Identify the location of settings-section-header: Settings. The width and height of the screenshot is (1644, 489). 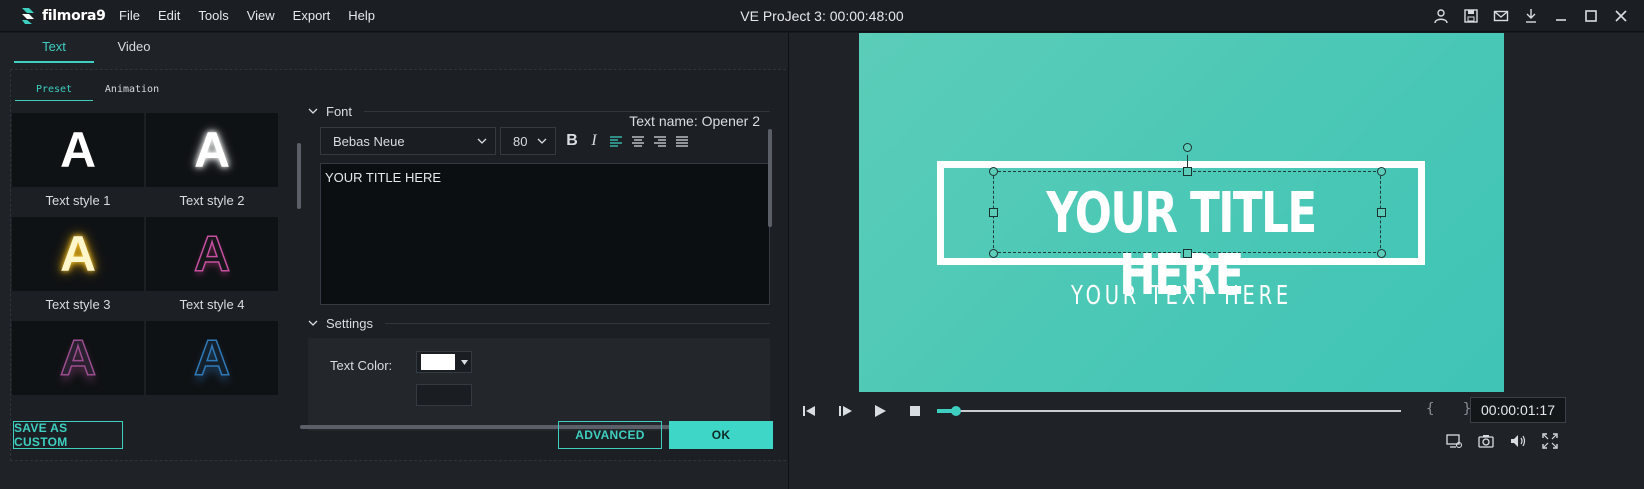
(539, 323).